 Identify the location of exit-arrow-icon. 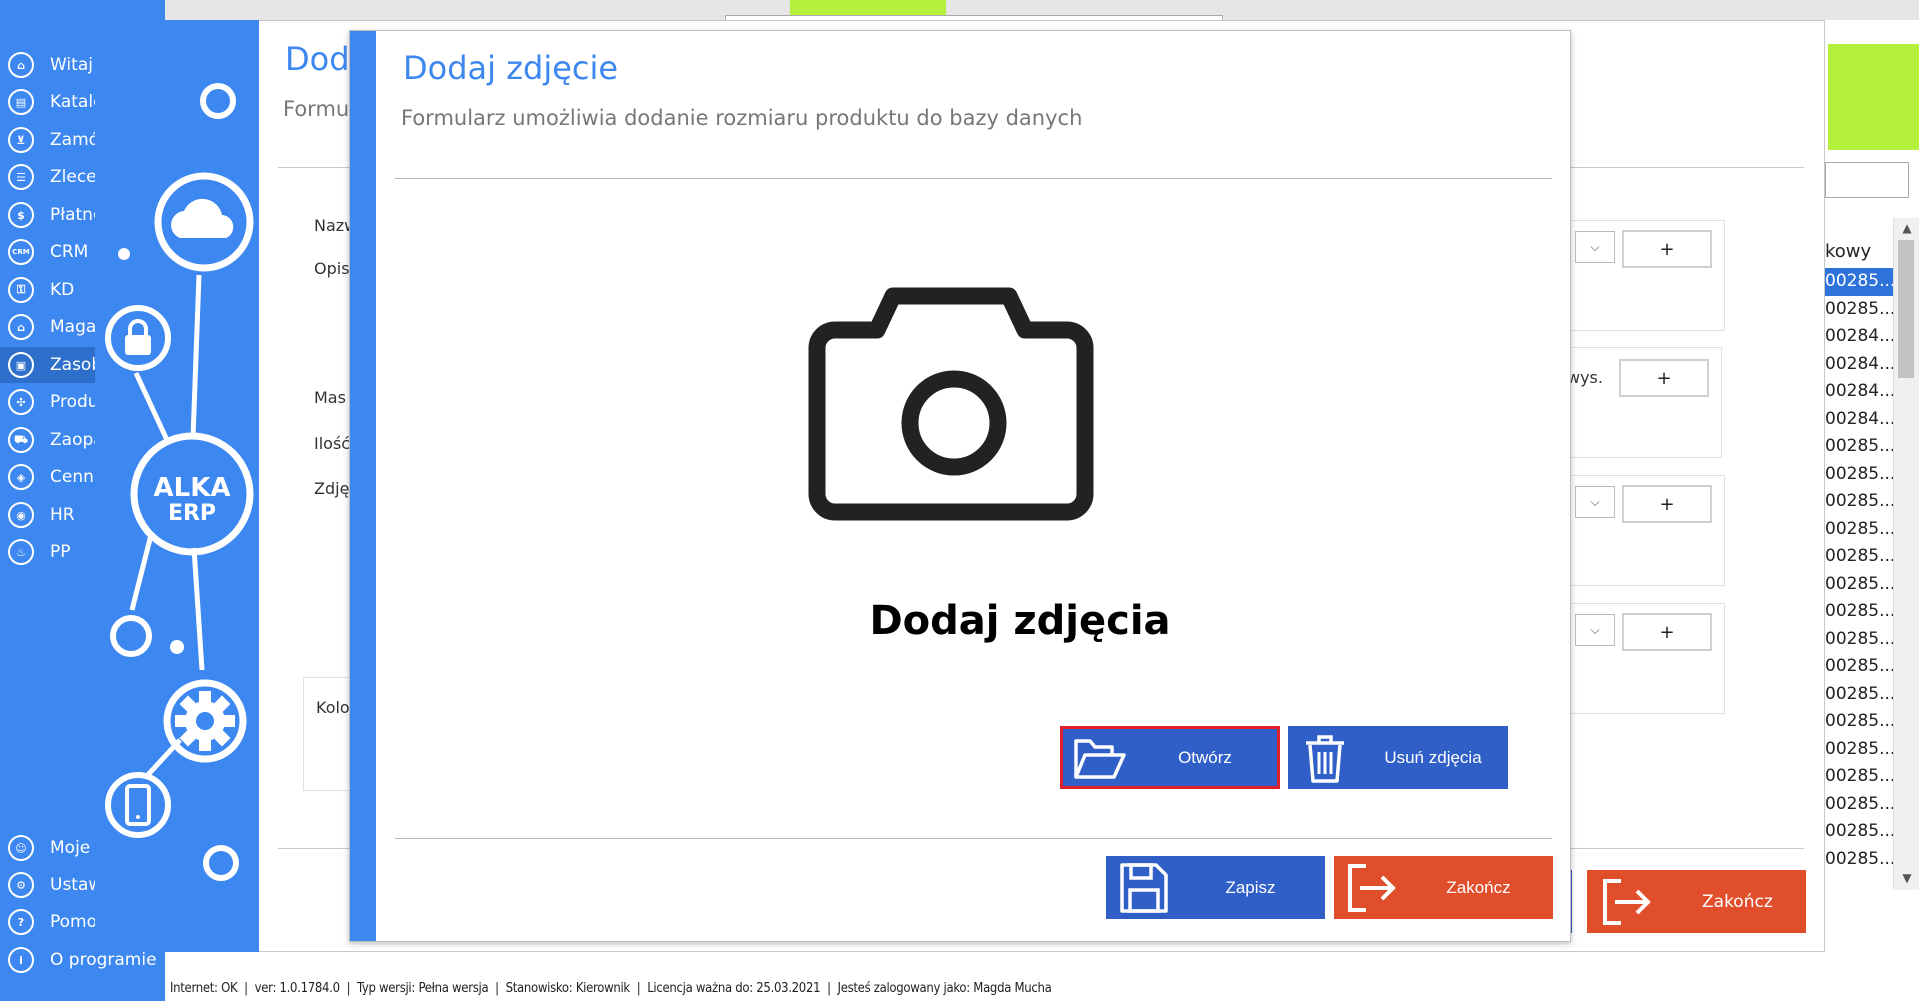
(1627, 901).